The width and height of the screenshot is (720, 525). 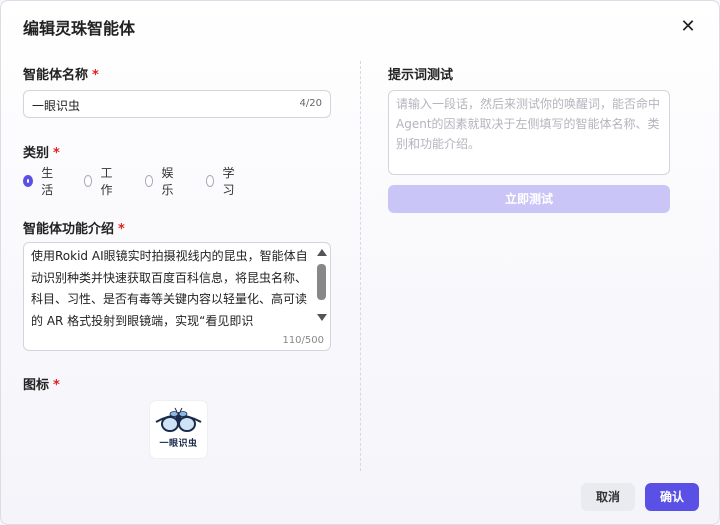 I want to click on radio-option-study: 学习, so click(x=222, y=181).